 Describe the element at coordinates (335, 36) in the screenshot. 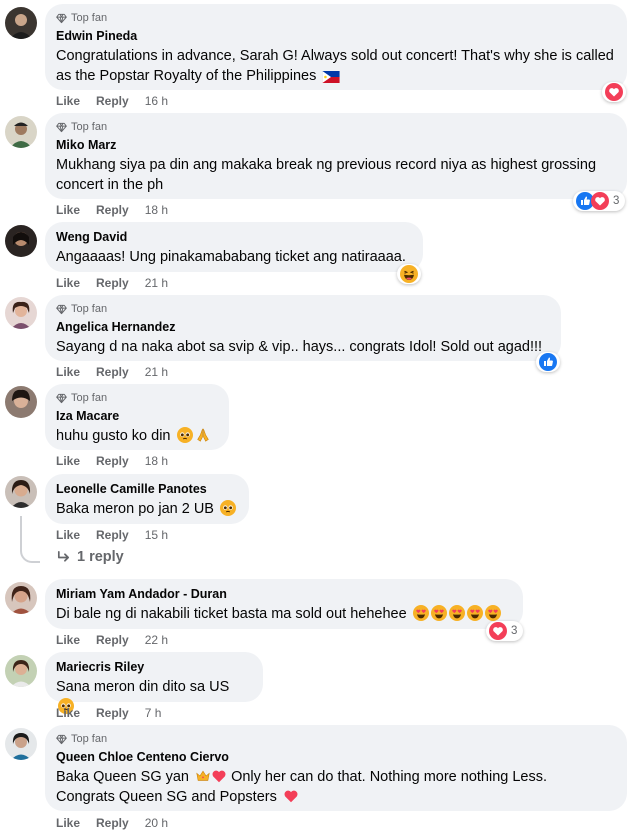

I see `comment-author: Edwin Pineda` at that location.